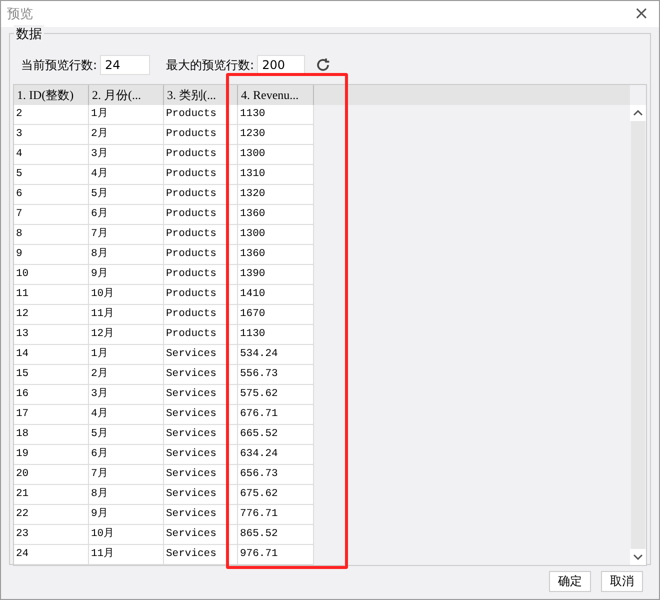 The width and height of the screenshot is (660, 600). Describe the element at coordinates (622, 581) in the screenshot. I see `dialog-button: 取消` at that location.